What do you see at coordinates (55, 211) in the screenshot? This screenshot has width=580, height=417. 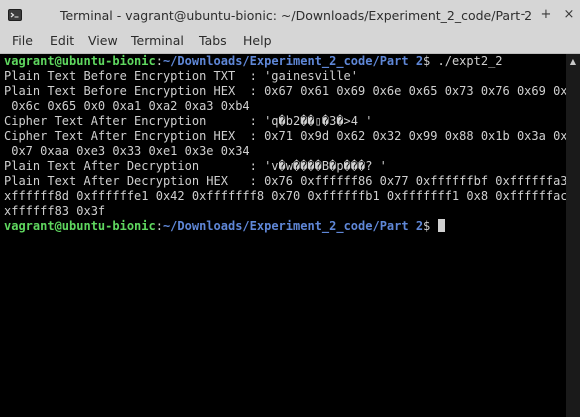 I see `output-line: xffffff83 0x3f` at bounding box center [55, 211].